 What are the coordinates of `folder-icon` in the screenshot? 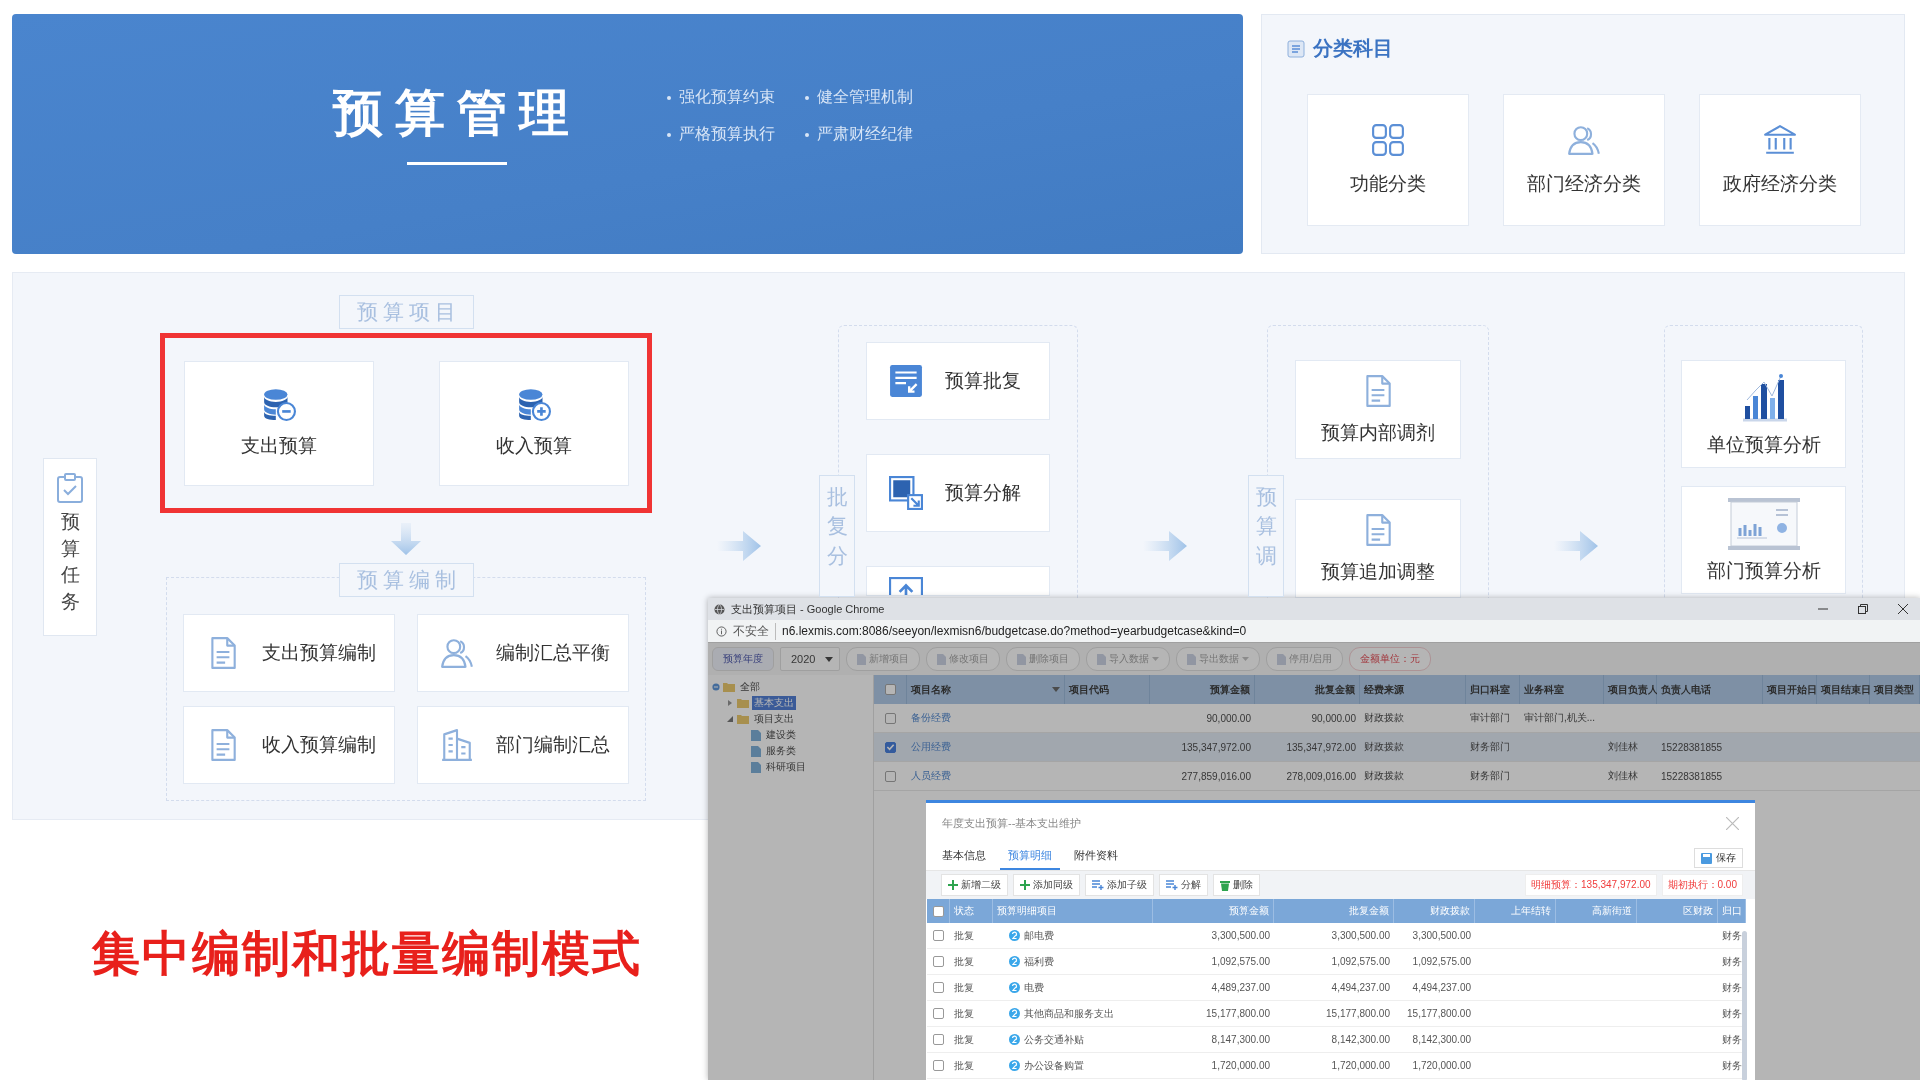 It's located at (743, 703).